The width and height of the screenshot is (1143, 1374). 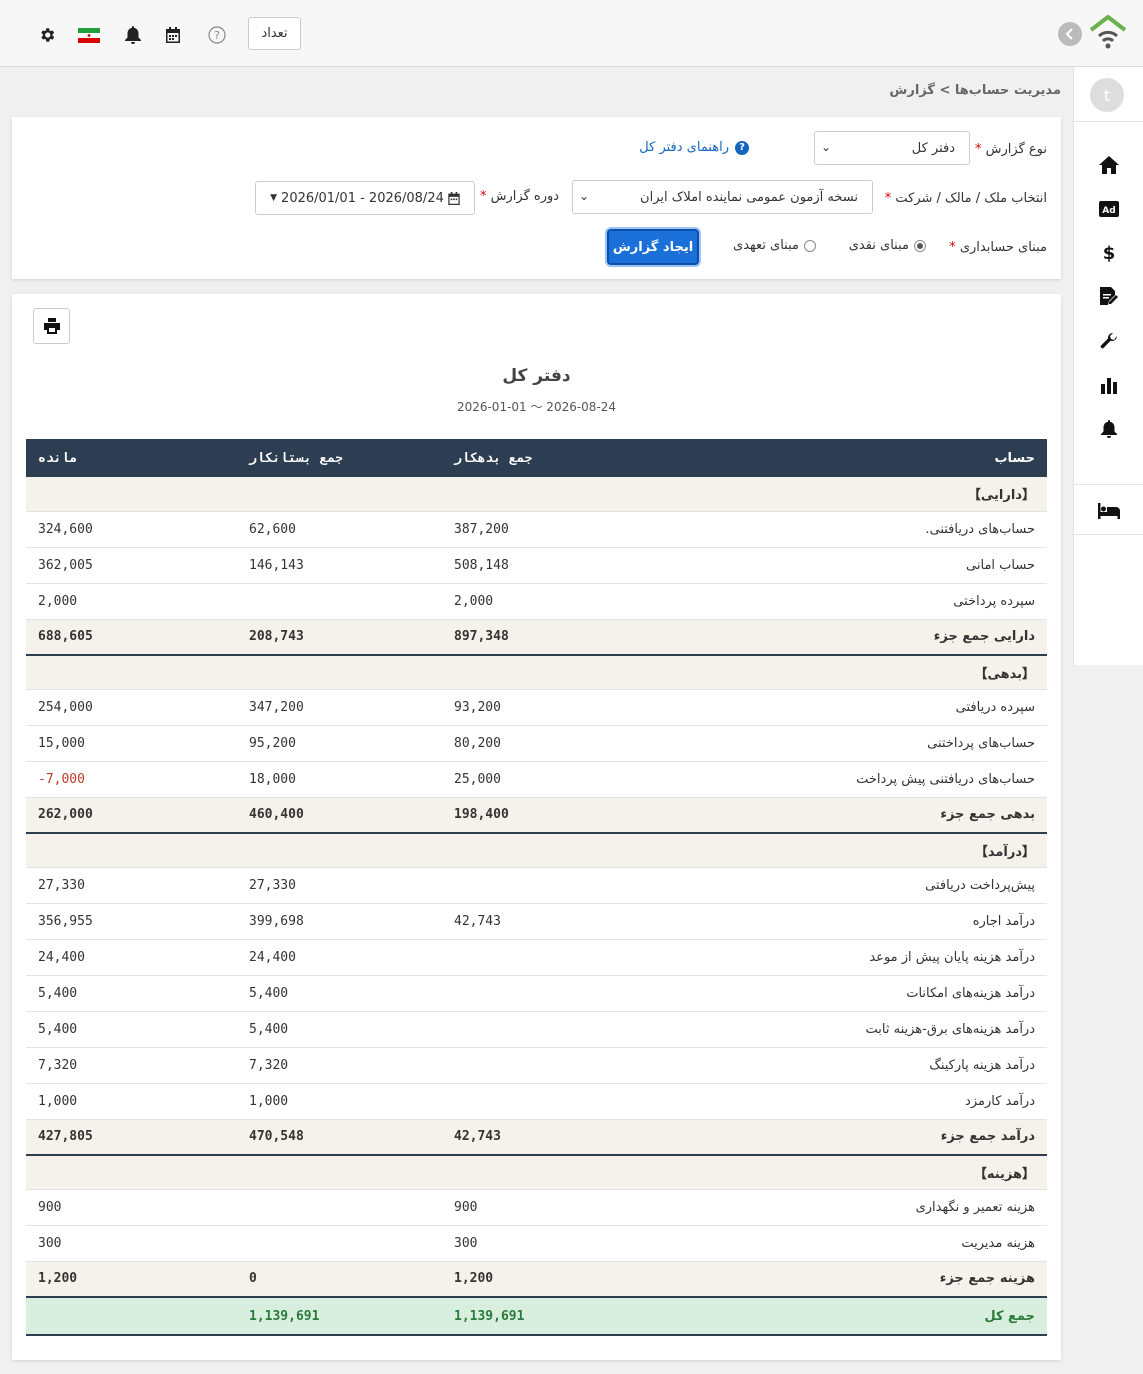 What do you see at coordinates (847, 1029) in the screenshot?
I see `account-name-cell: درآمد هزینه‌های برق-هزینه ثابت` at bounding box center [847, 1029].